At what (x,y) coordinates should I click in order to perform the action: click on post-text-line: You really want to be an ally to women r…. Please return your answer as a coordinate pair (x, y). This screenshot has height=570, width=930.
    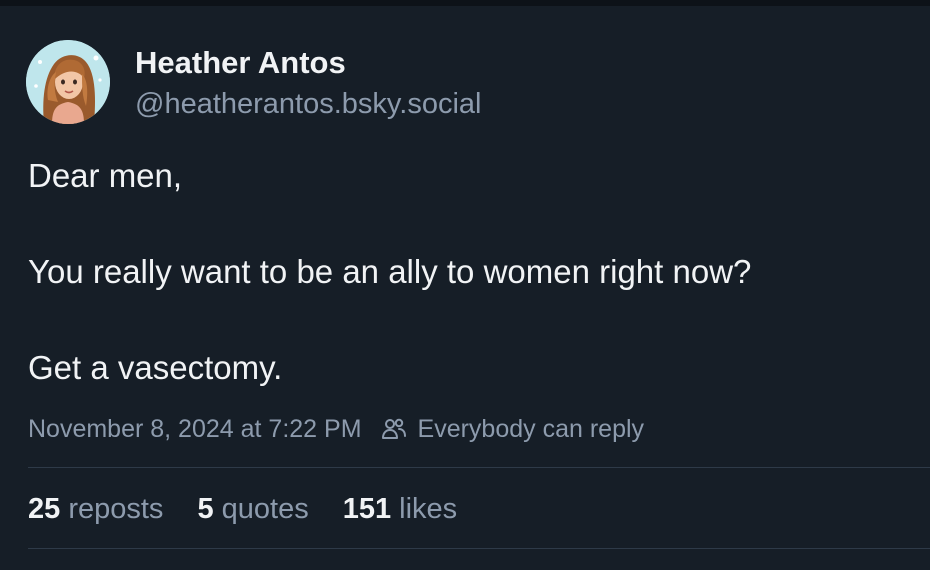
    Looking at the image, I should click on (390, 271).